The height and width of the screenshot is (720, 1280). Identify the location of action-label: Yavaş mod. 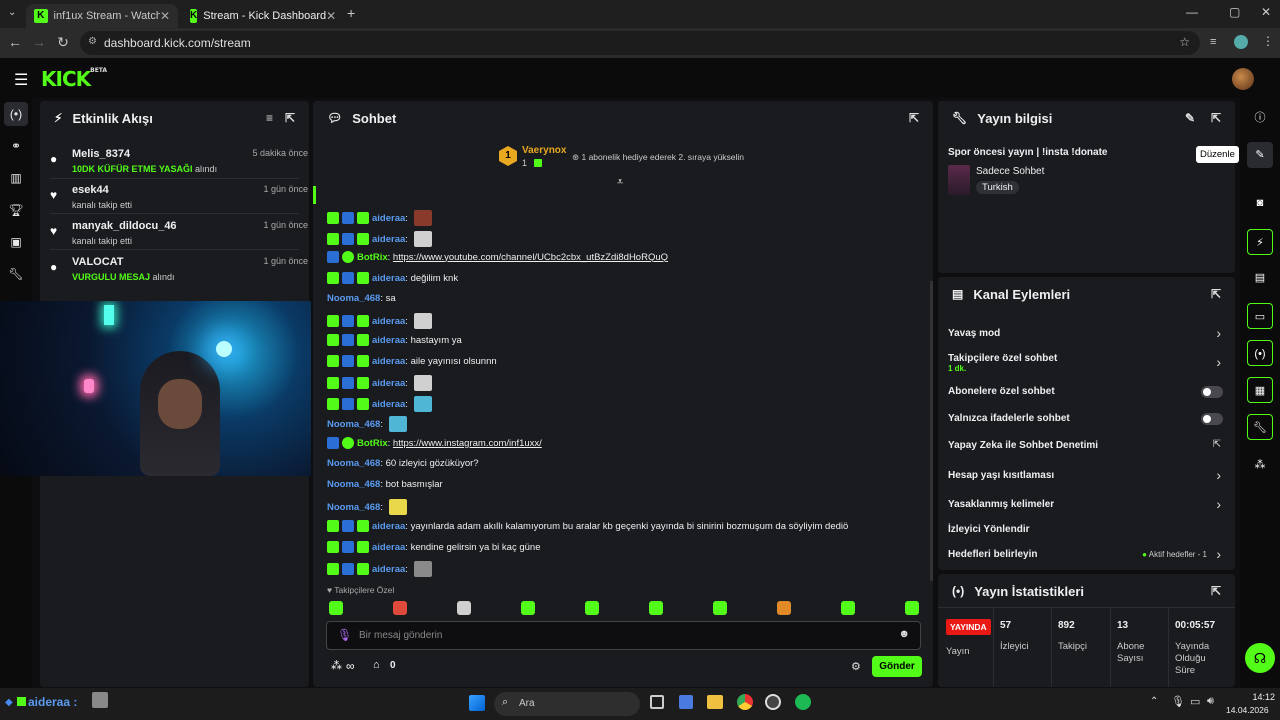
(974, 333).